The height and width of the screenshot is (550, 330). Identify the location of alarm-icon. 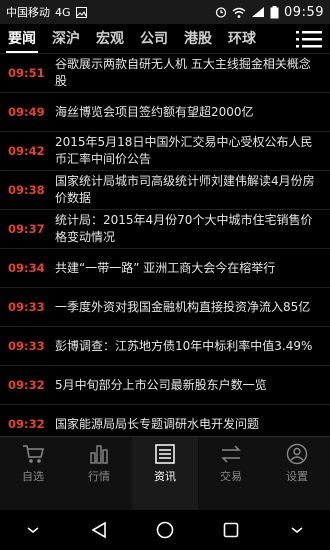
(221, 12).